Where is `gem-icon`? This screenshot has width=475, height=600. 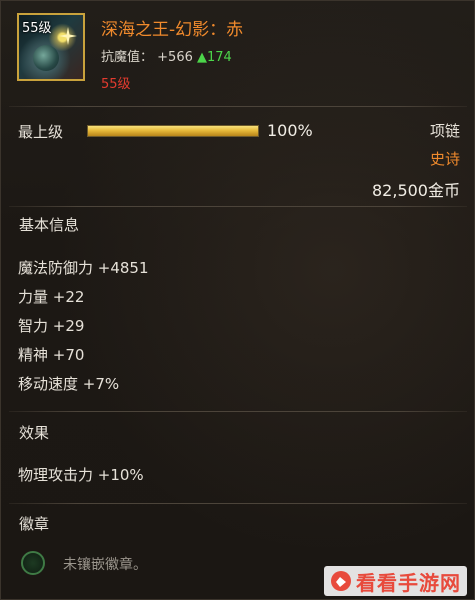
gem-icon is located at coordinates (46, 58).